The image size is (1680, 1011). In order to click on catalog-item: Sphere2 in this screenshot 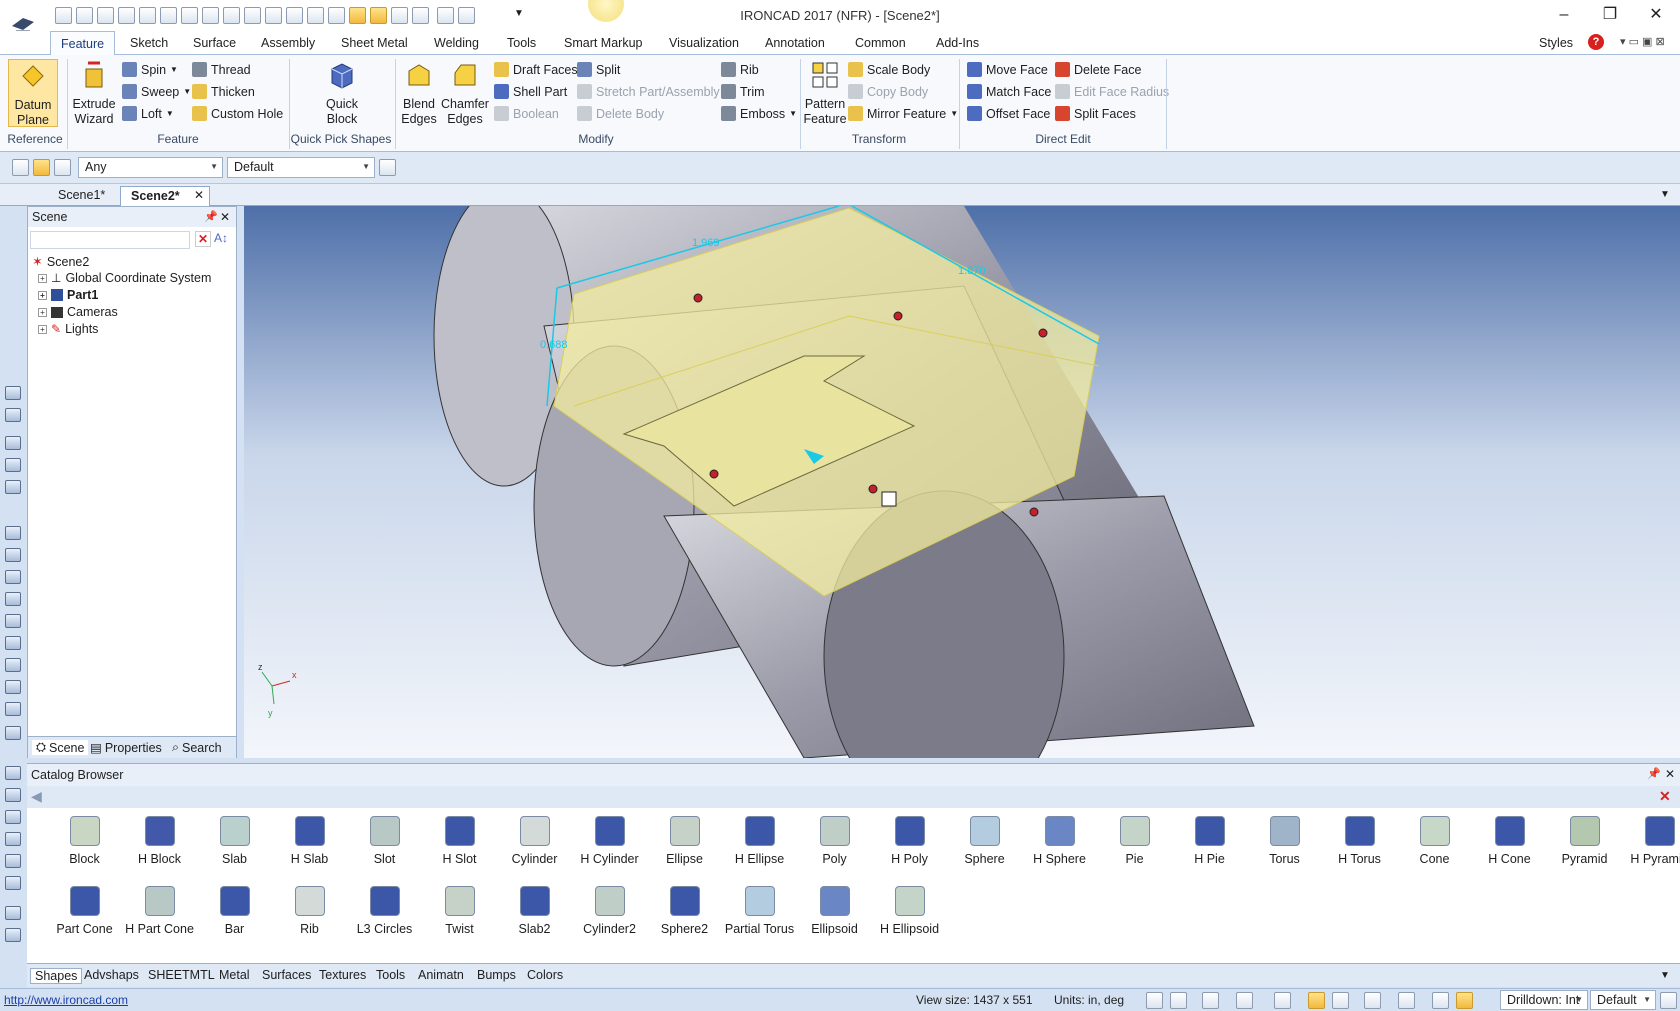, I will do `click(684, 911)`.